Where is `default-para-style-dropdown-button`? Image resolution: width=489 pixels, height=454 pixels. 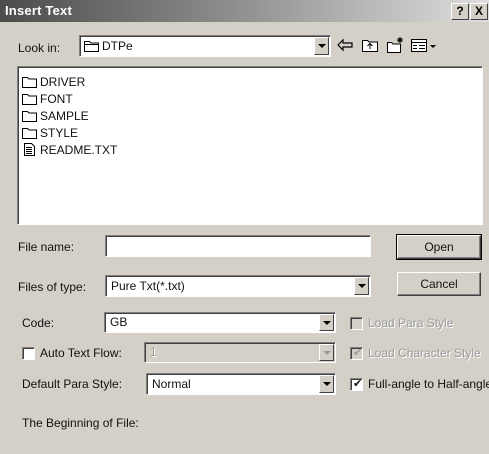 default-para-style-dropdown-button is located at coordinates (326, 384).